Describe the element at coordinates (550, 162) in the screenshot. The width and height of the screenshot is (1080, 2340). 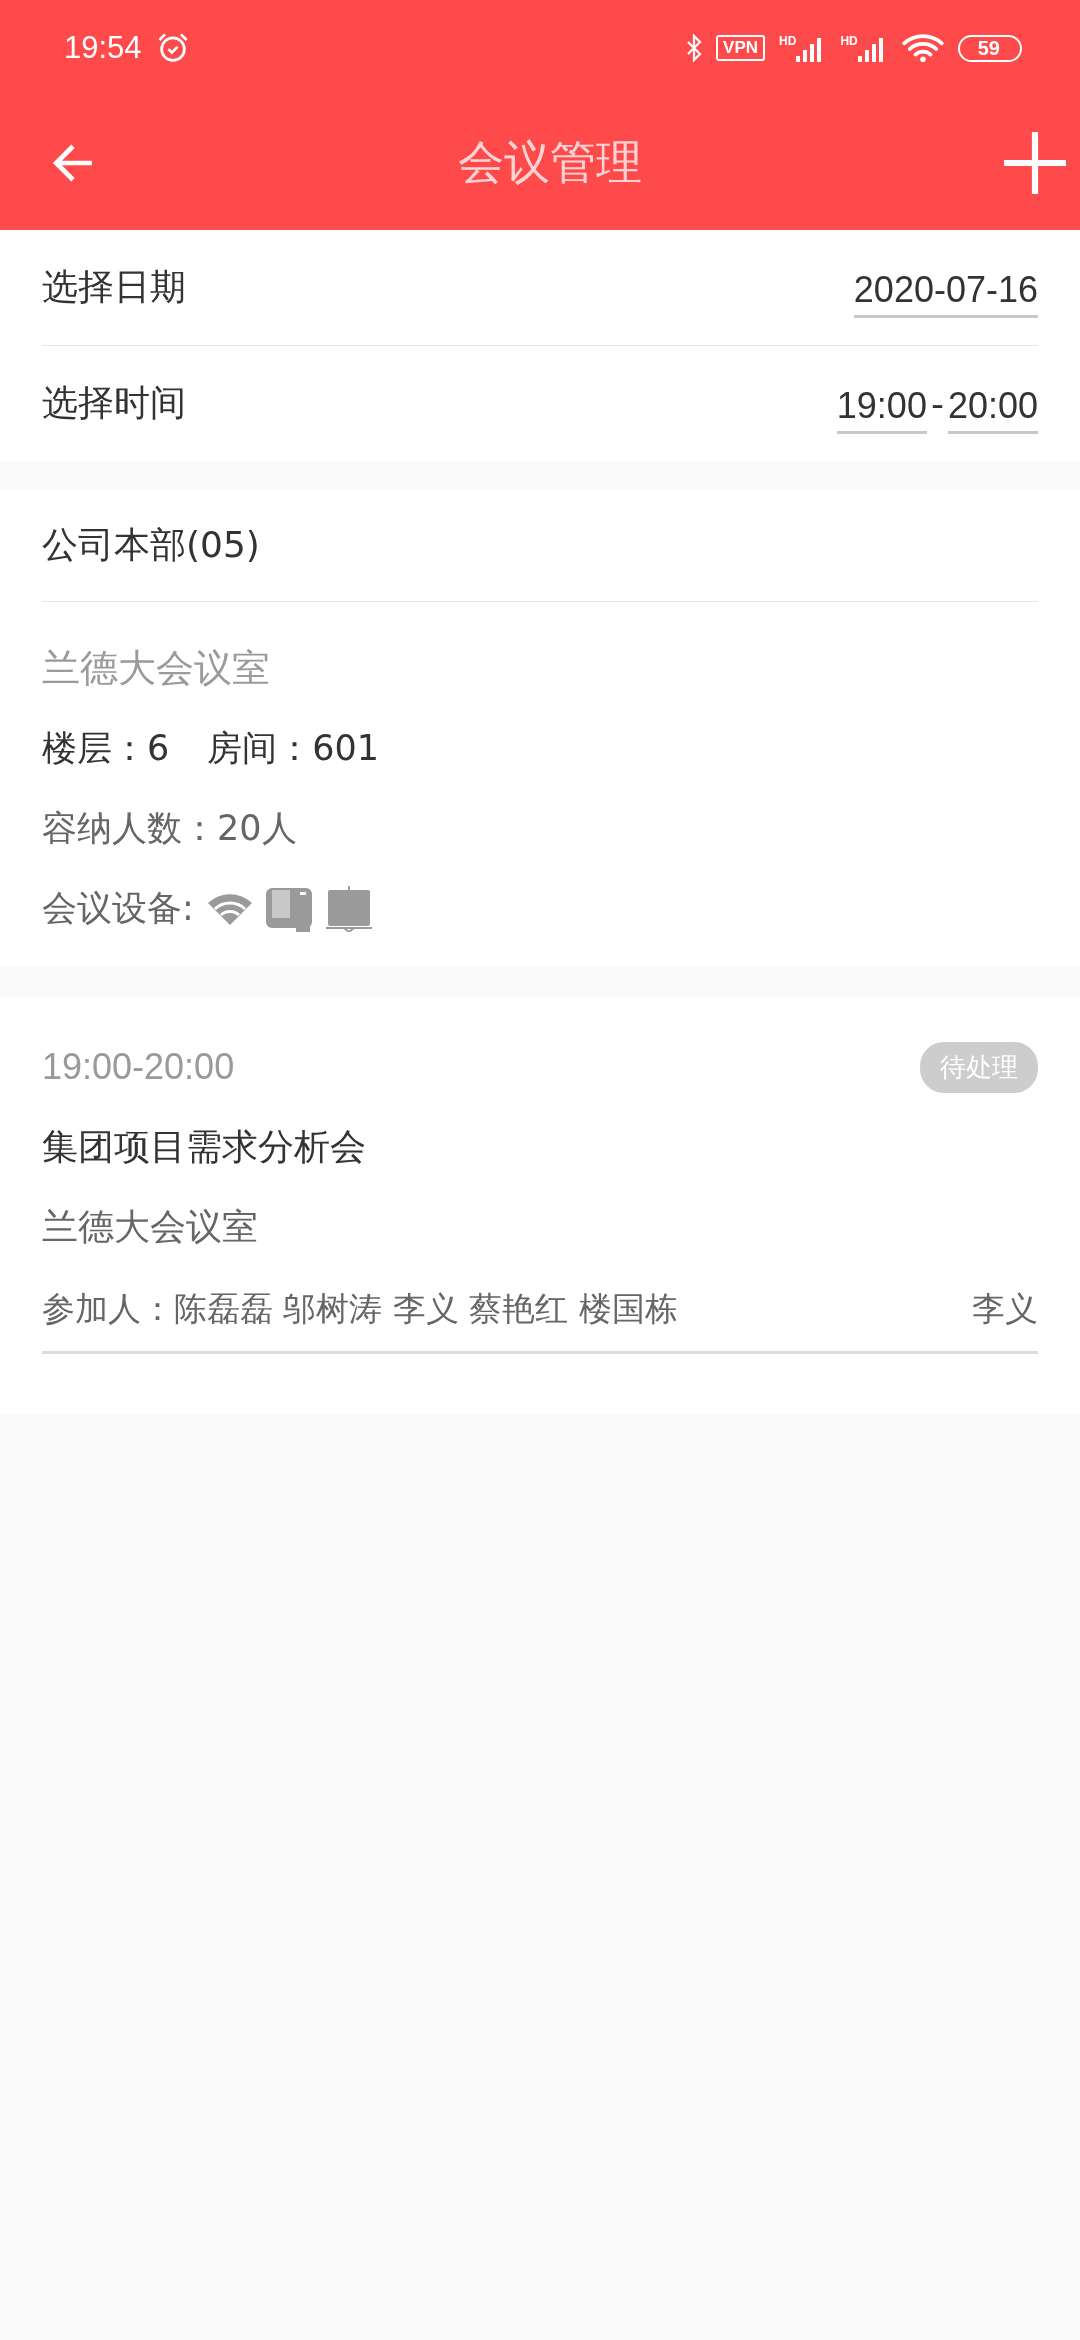
I see `page-title: 会议管理` at that location.